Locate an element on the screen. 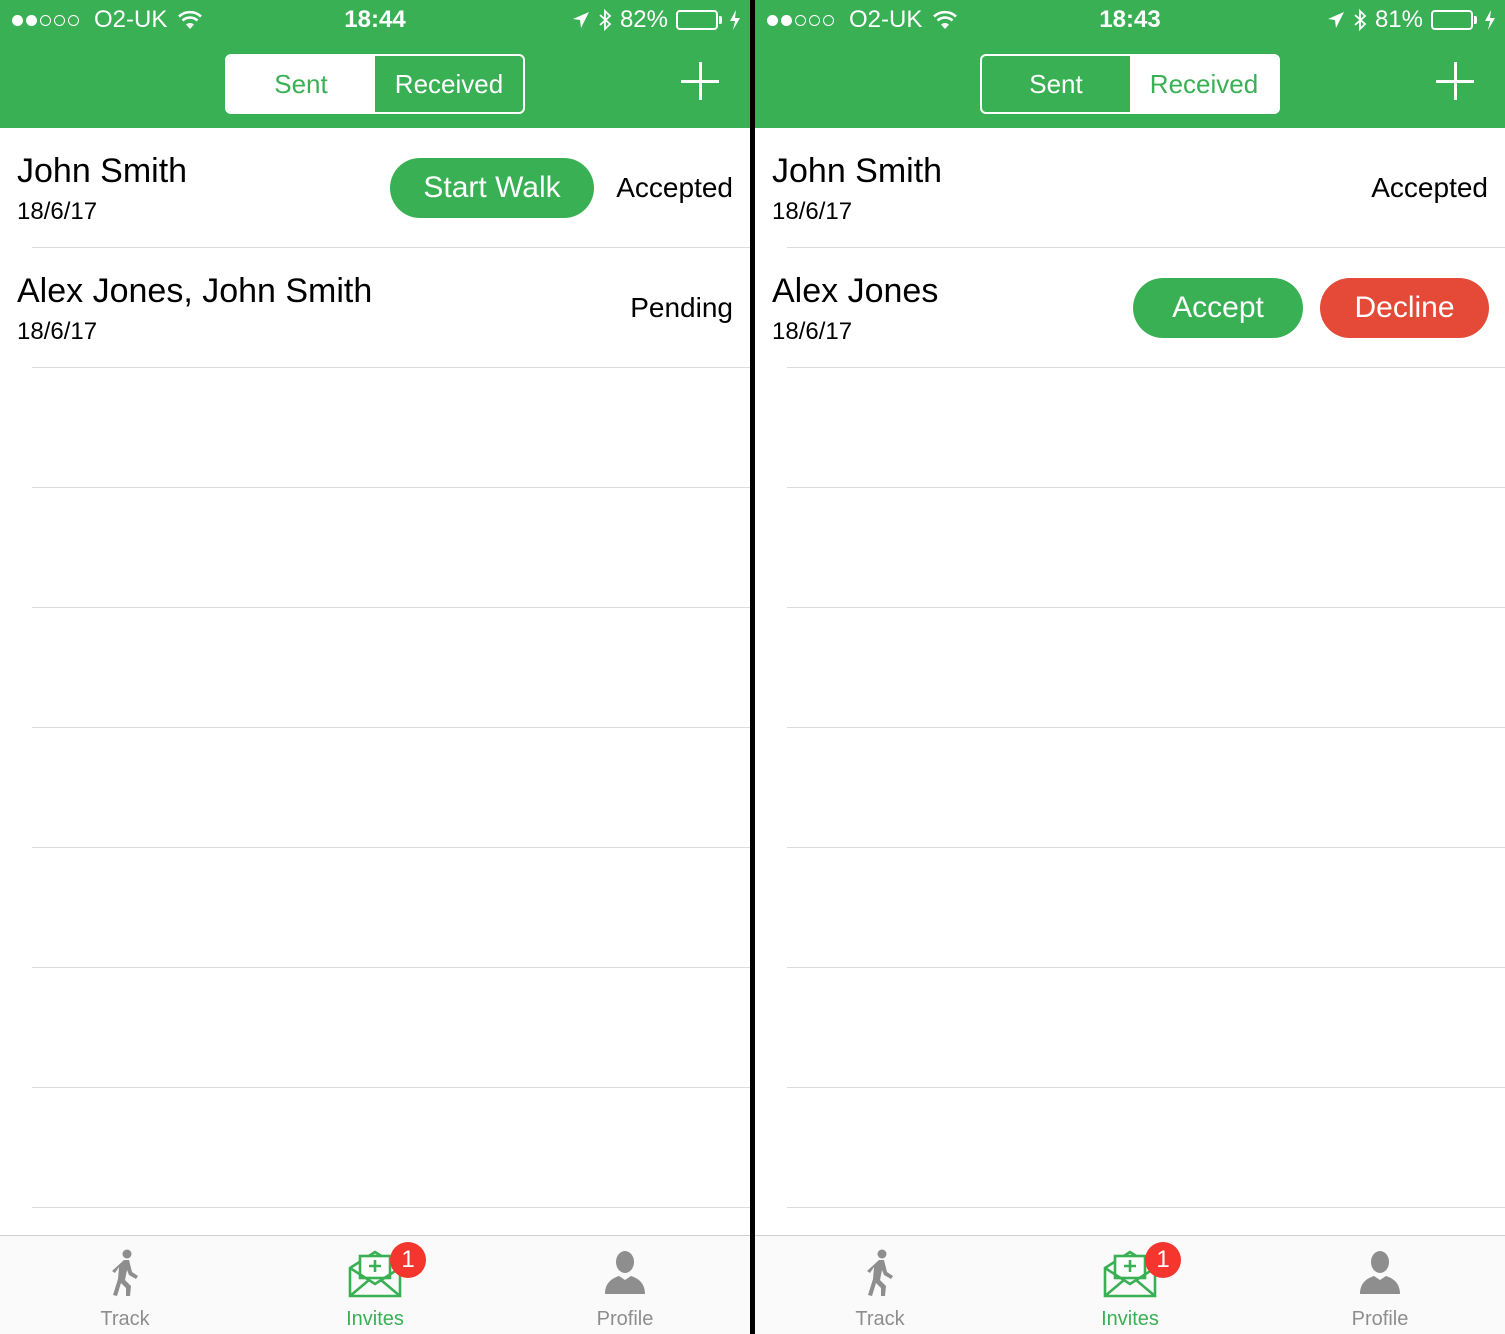 Image resolution: width=1505 pixels, height=1334 pixels. status-bar: O2-UK 18:44 82% is located at coordinates (375, 20).